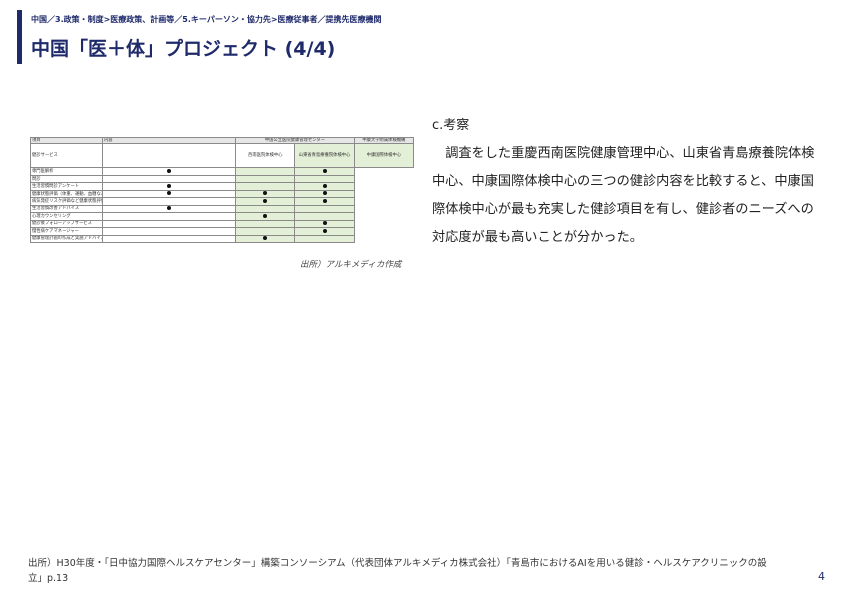  Describe the element at coordinates (66, 171) in the screenshot. I see `table-item-label: 専門医解析` at that location.